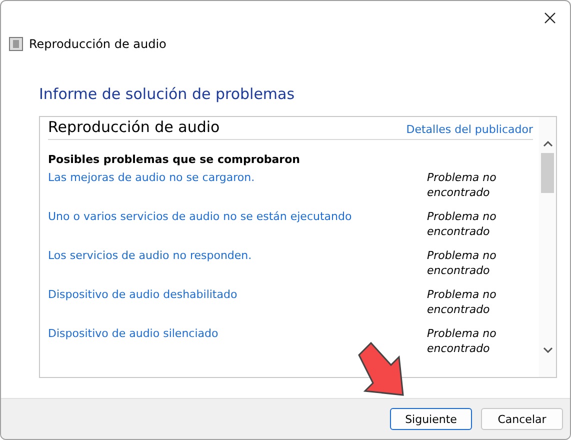  Describe the element at coordinates (200, 228) in the screenshot. I see `problem-link: Uno o varios servicios de audio no se están ejecutando` at that location.